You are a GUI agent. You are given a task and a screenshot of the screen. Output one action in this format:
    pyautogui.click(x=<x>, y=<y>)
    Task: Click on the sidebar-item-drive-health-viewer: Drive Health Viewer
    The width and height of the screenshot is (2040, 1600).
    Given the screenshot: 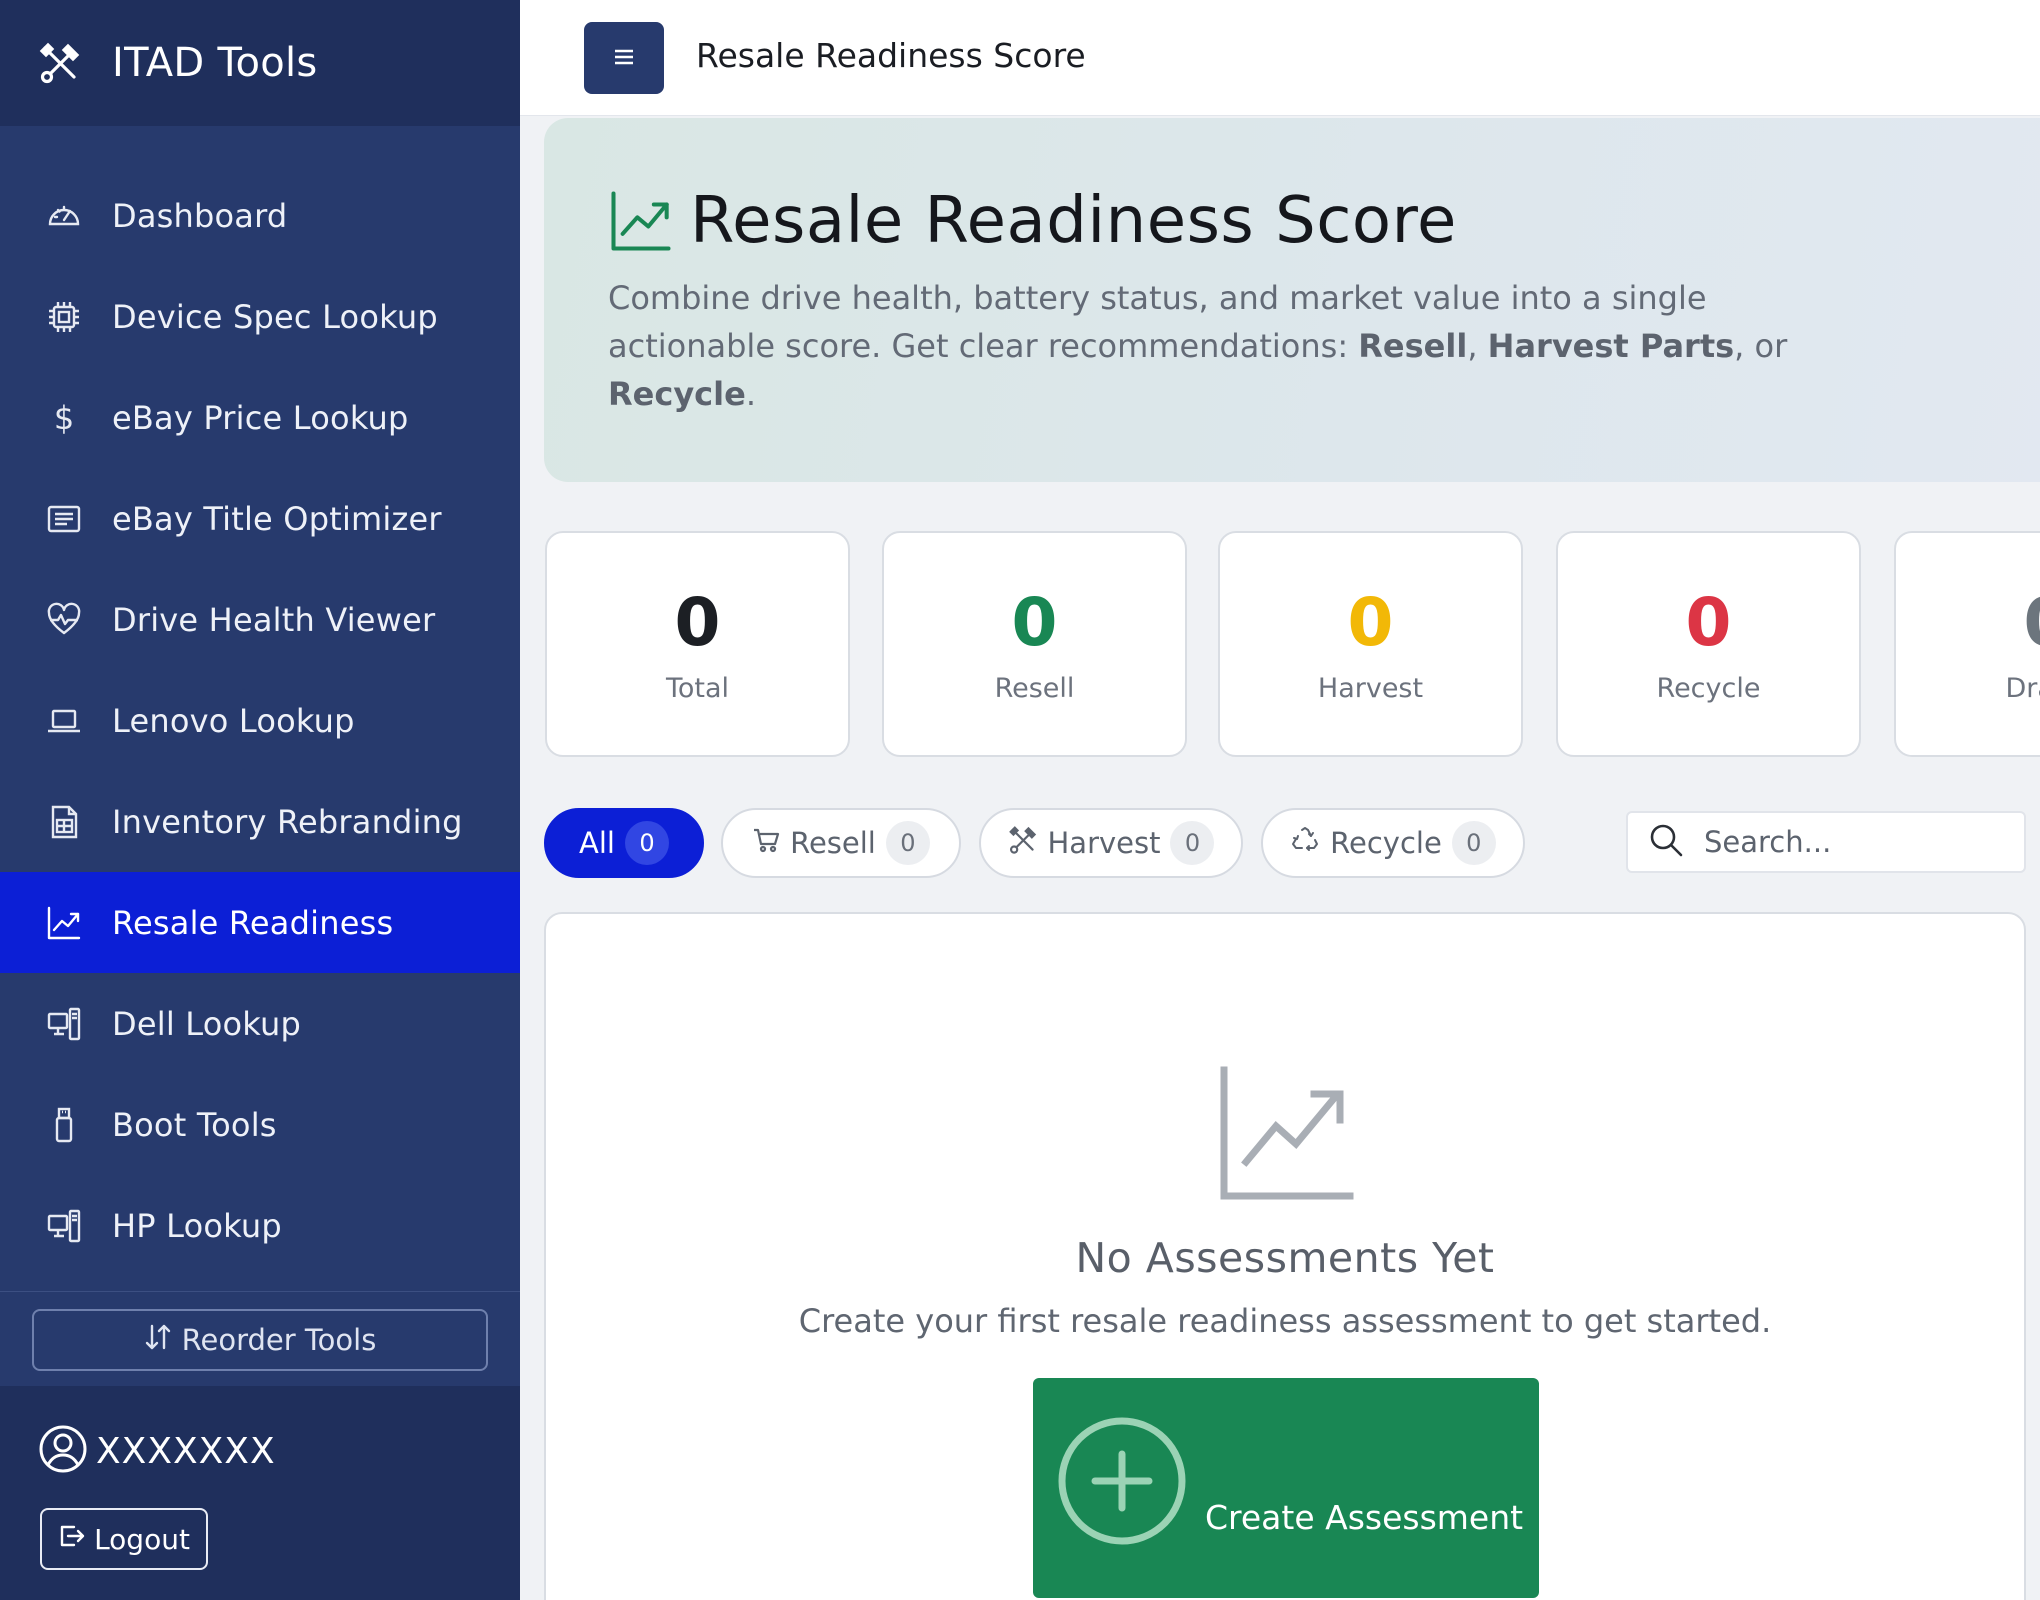 What is the action you would take?
    pyautogui.click(x=260, y=619)
    